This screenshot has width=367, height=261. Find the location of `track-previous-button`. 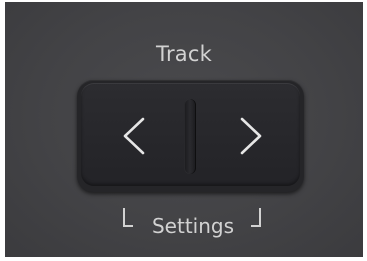

track-previous-button is located at coordinates (135, 134).